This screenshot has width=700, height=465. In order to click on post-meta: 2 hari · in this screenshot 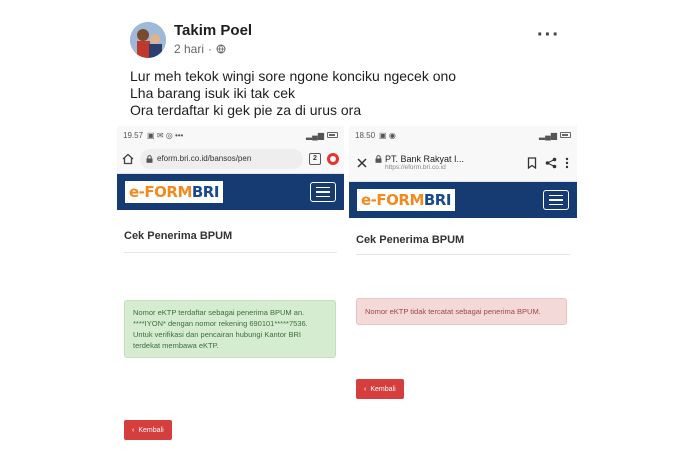, I will do `click(200, 49)`.